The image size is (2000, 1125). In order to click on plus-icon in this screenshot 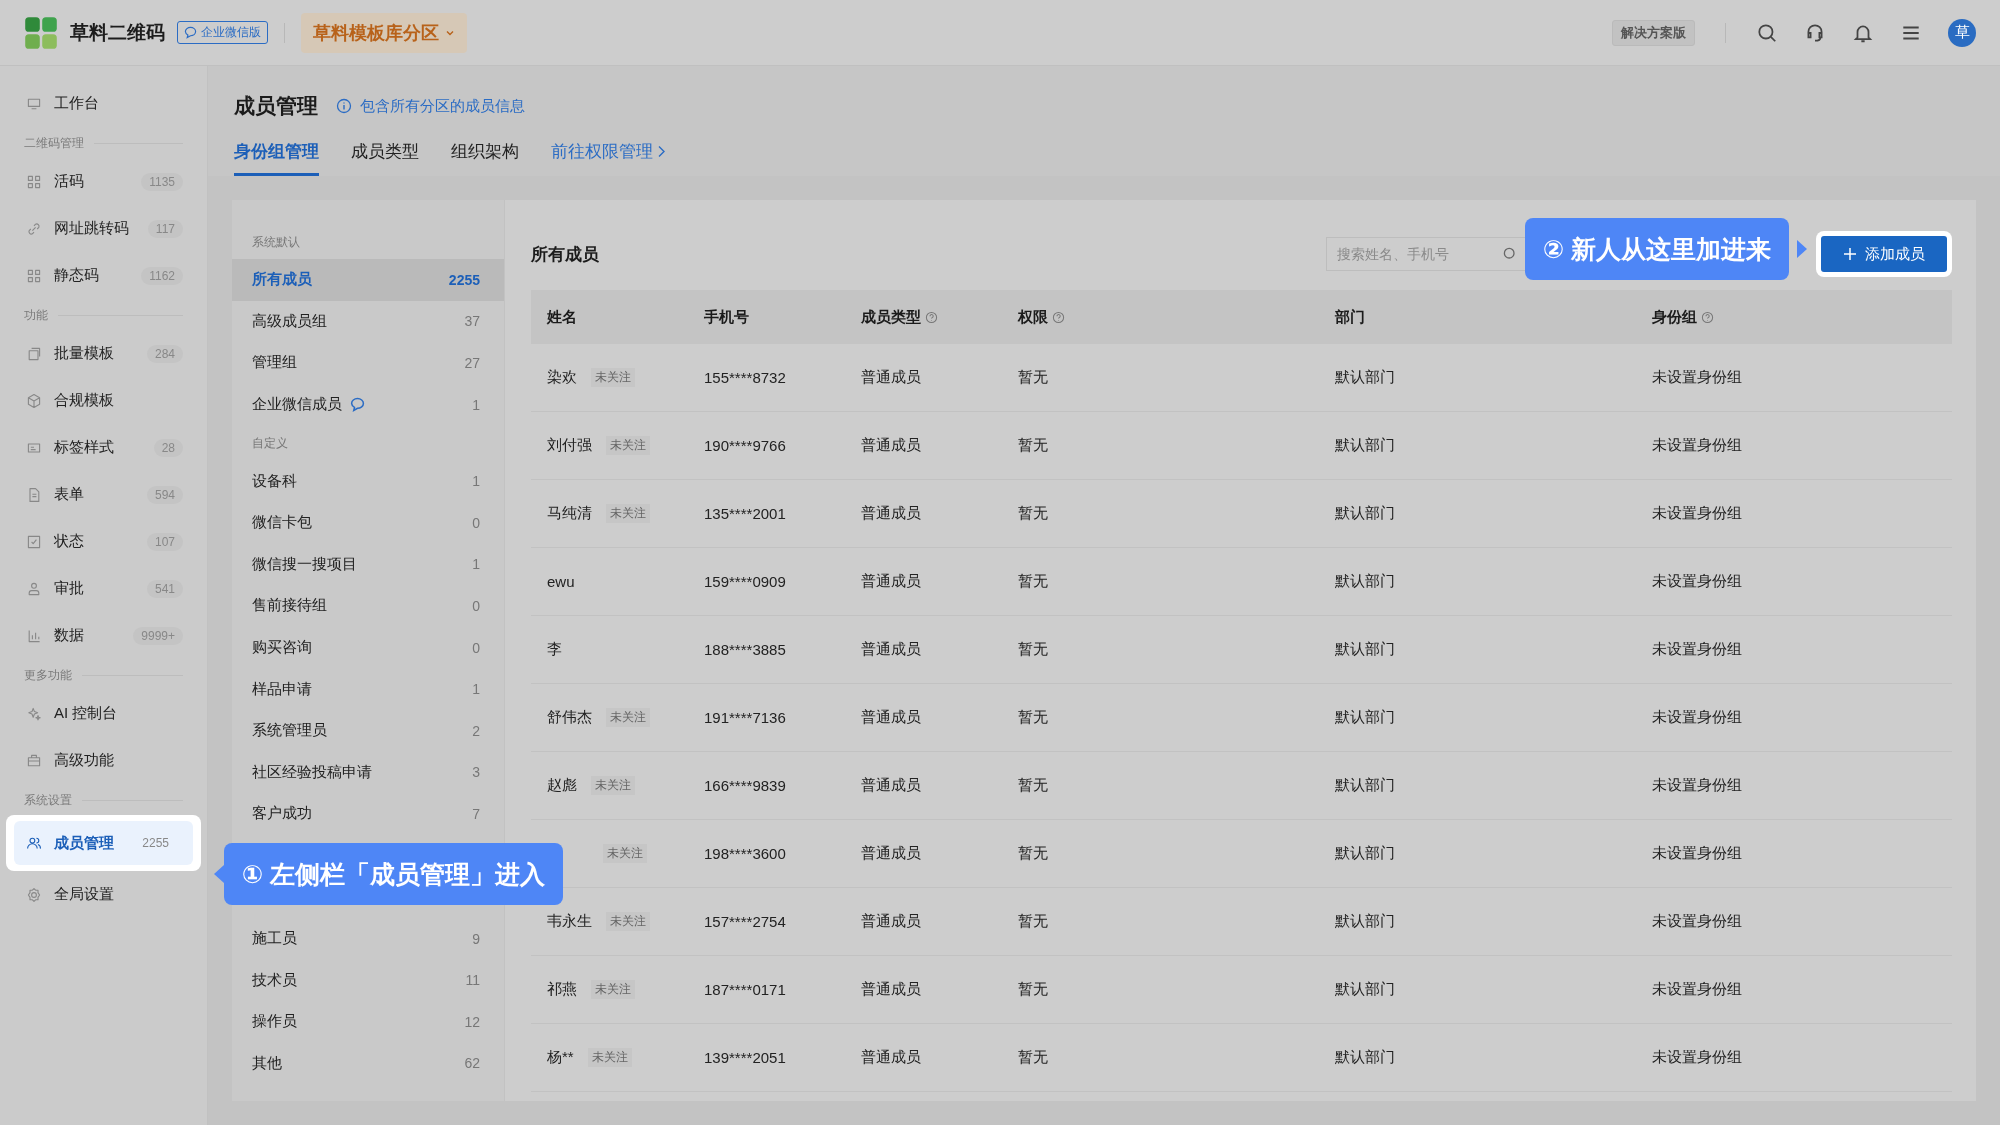, I will do `click(1850, 254)`.